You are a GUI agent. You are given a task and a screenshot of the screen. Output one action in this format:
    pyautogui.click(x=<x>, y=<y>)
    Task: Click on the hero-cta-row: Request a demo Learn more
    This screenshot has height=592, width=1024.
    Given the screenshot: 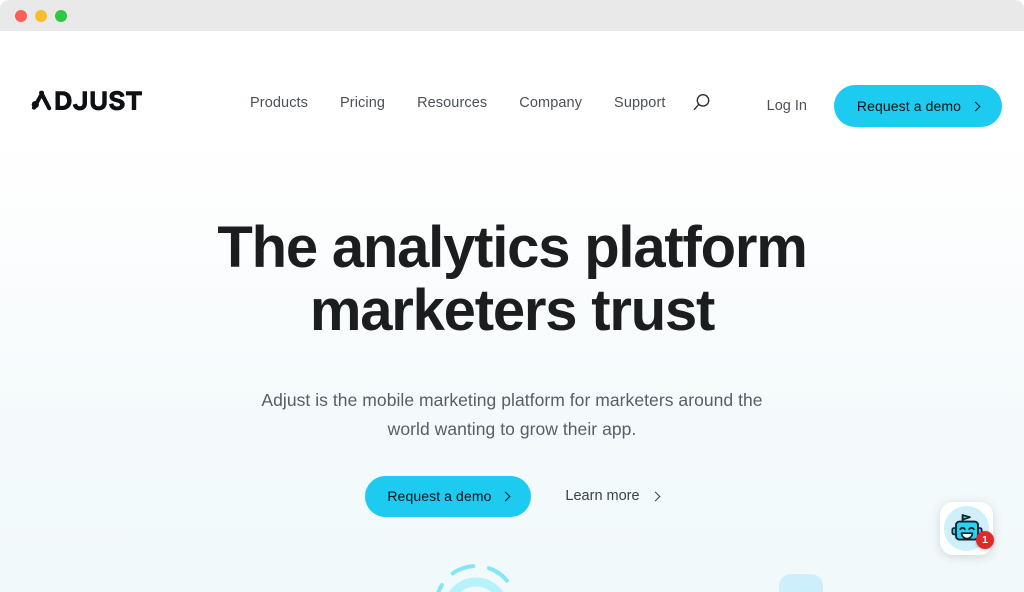 What is the action you would take?
    pyautogui.click(x=512, y=496)
    